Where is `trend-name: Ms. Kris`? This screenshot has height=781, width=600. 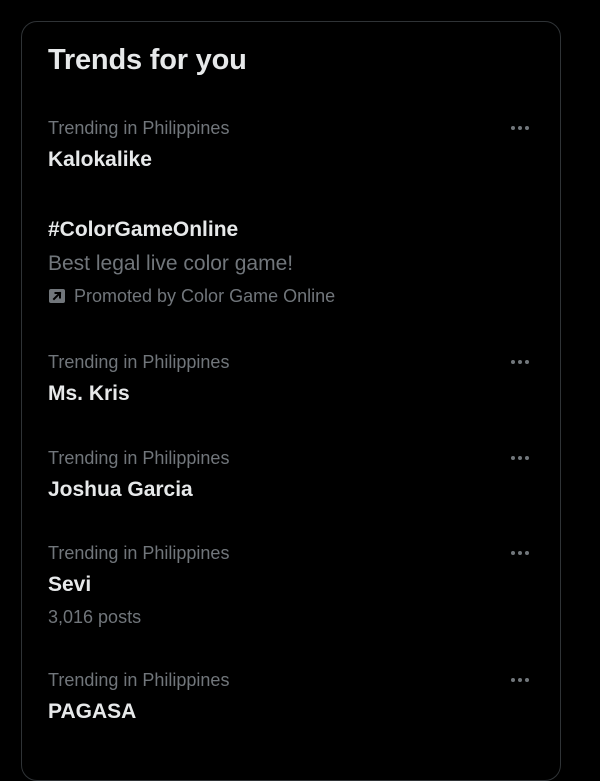
trend-name: Ms. Kris is located at coordinates (89, 393).